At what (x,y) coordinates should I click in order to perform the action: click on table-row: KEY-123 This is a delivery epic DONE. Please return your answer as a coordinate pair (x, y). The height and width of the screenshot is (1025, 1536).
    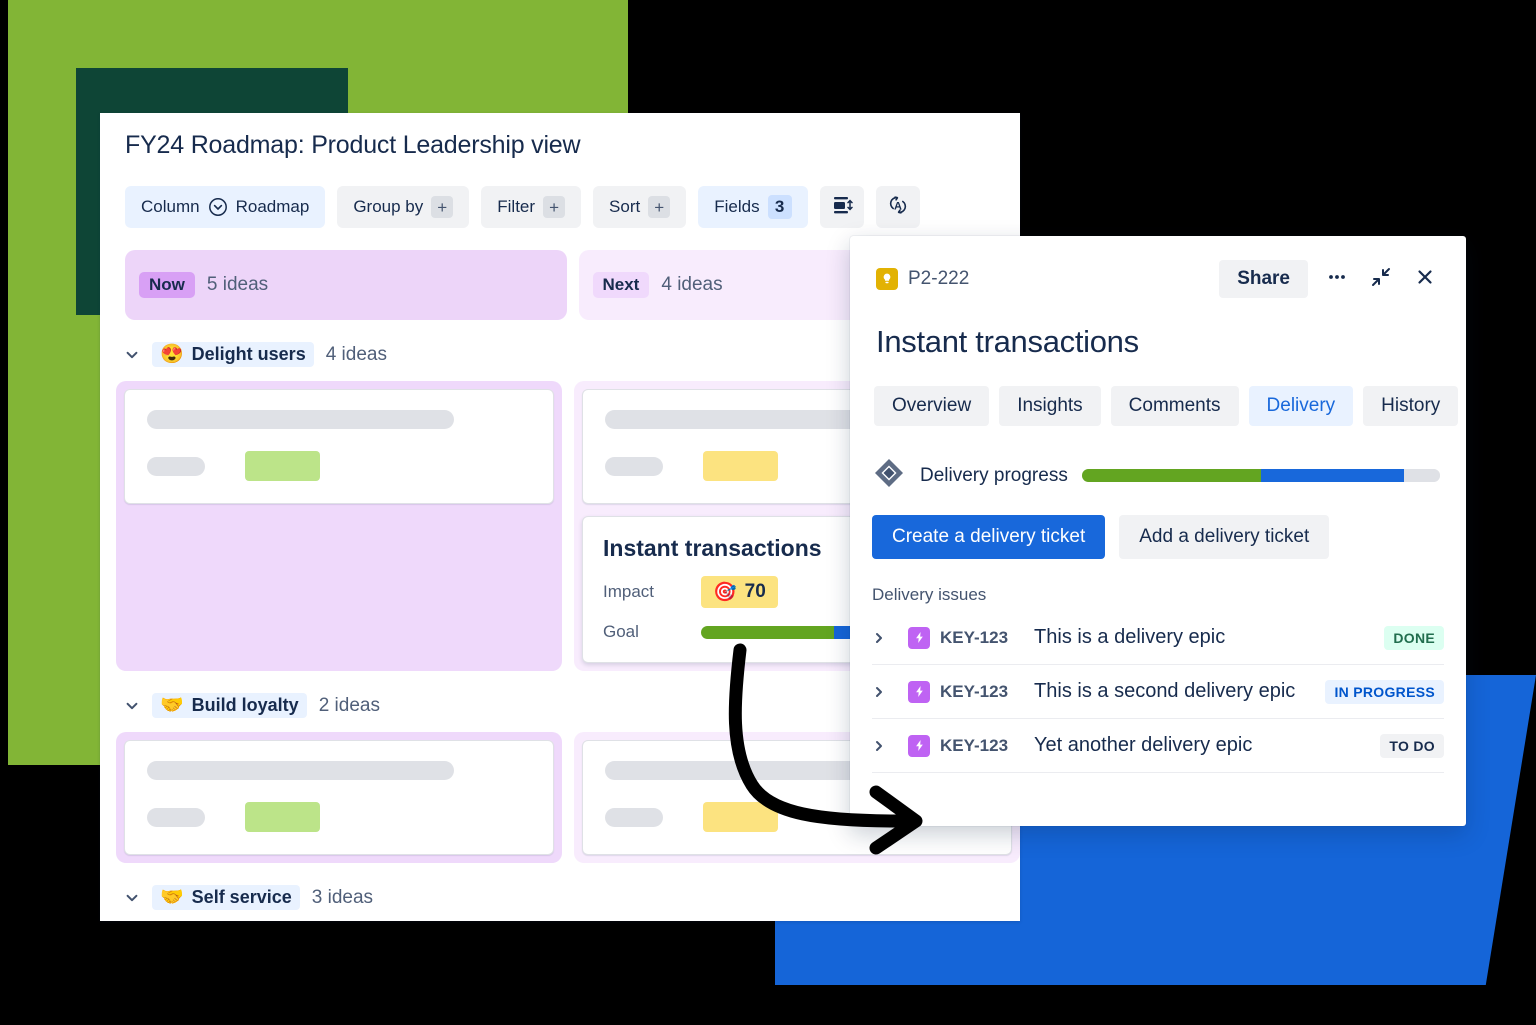
    Looking at the image, I should click on (1158, 638).